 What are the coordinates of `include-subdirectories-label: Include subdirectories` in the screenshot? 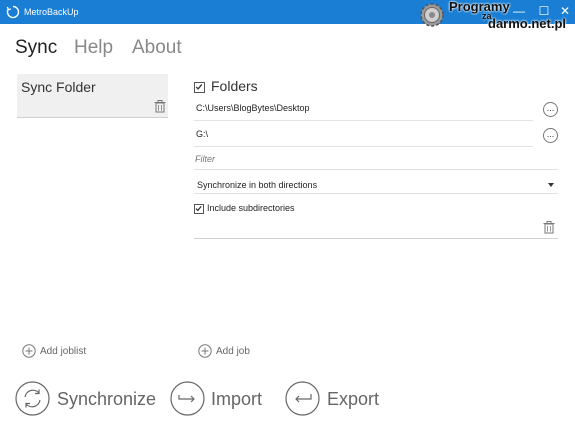 It's located at (251, 208).